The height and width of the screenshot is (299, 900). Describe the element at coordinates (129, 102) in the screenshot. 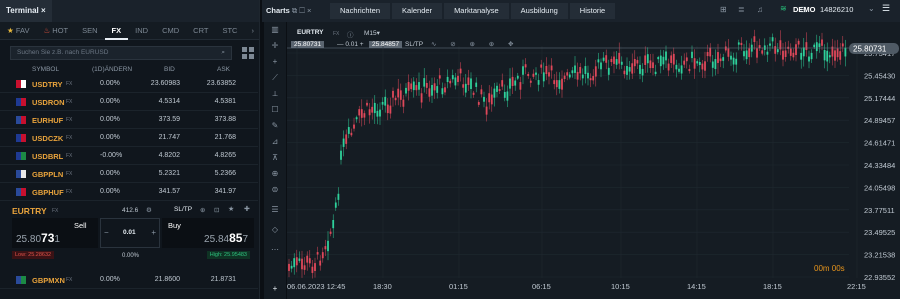

I see `list-item: USDRON FX 0.00% 4.5314 4.5381` at that location.